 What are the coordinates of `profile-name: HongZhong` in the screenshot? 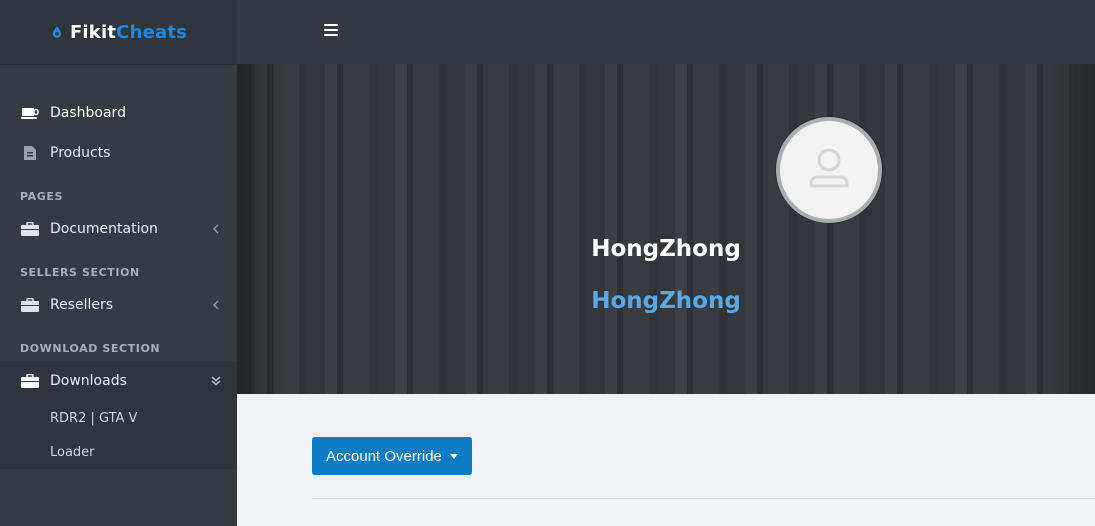 It's located at (666, 249).